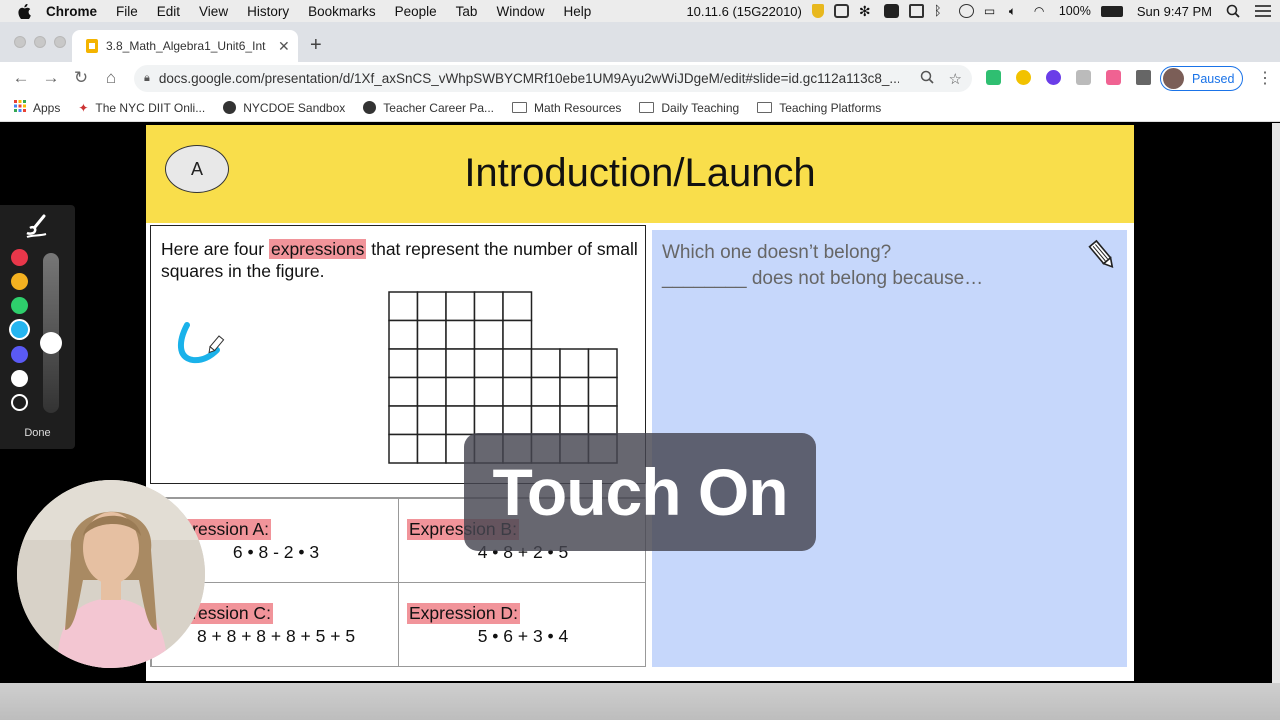 The width and height of the screenshot is (1280, 720). Describe the element at coordinates (577, 11) in the screenshot. I see `menu-help: Help` at that location.